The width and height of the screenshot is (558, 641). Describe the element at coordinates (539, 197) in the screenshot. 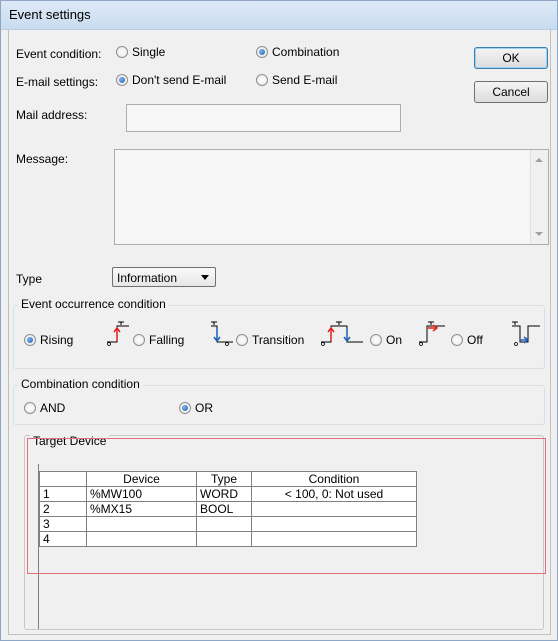

I see `message-scrollbar` at that location.